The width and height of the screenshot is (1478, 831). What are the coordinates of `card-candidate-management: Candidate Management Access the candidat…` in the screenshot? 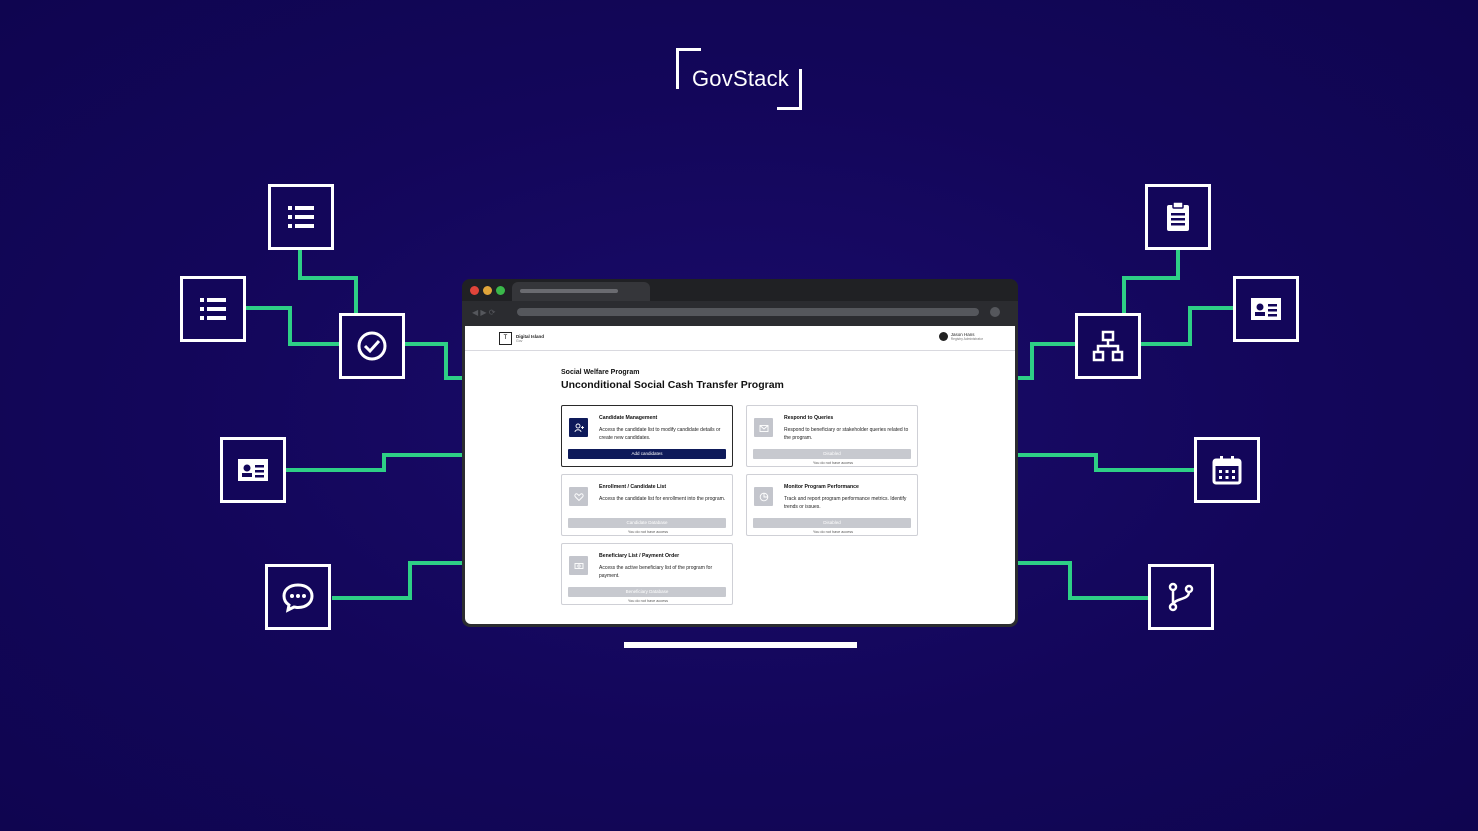 It's located at (647, 436).